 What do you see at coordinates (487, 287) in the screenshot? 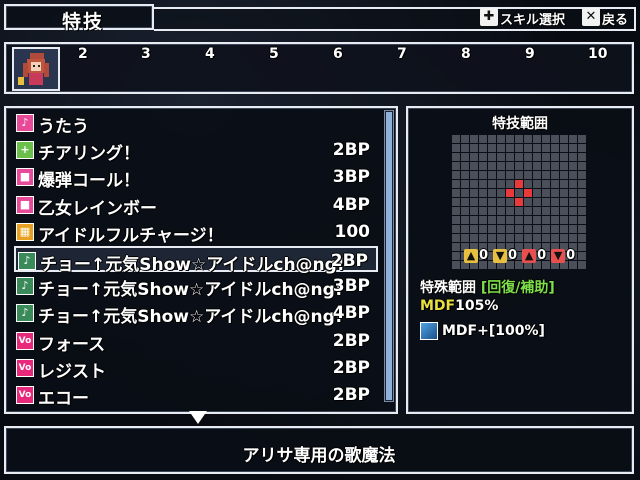
I see `special-range: 特殊範囲 [回復/補助]` at bounding box center [487, 287].